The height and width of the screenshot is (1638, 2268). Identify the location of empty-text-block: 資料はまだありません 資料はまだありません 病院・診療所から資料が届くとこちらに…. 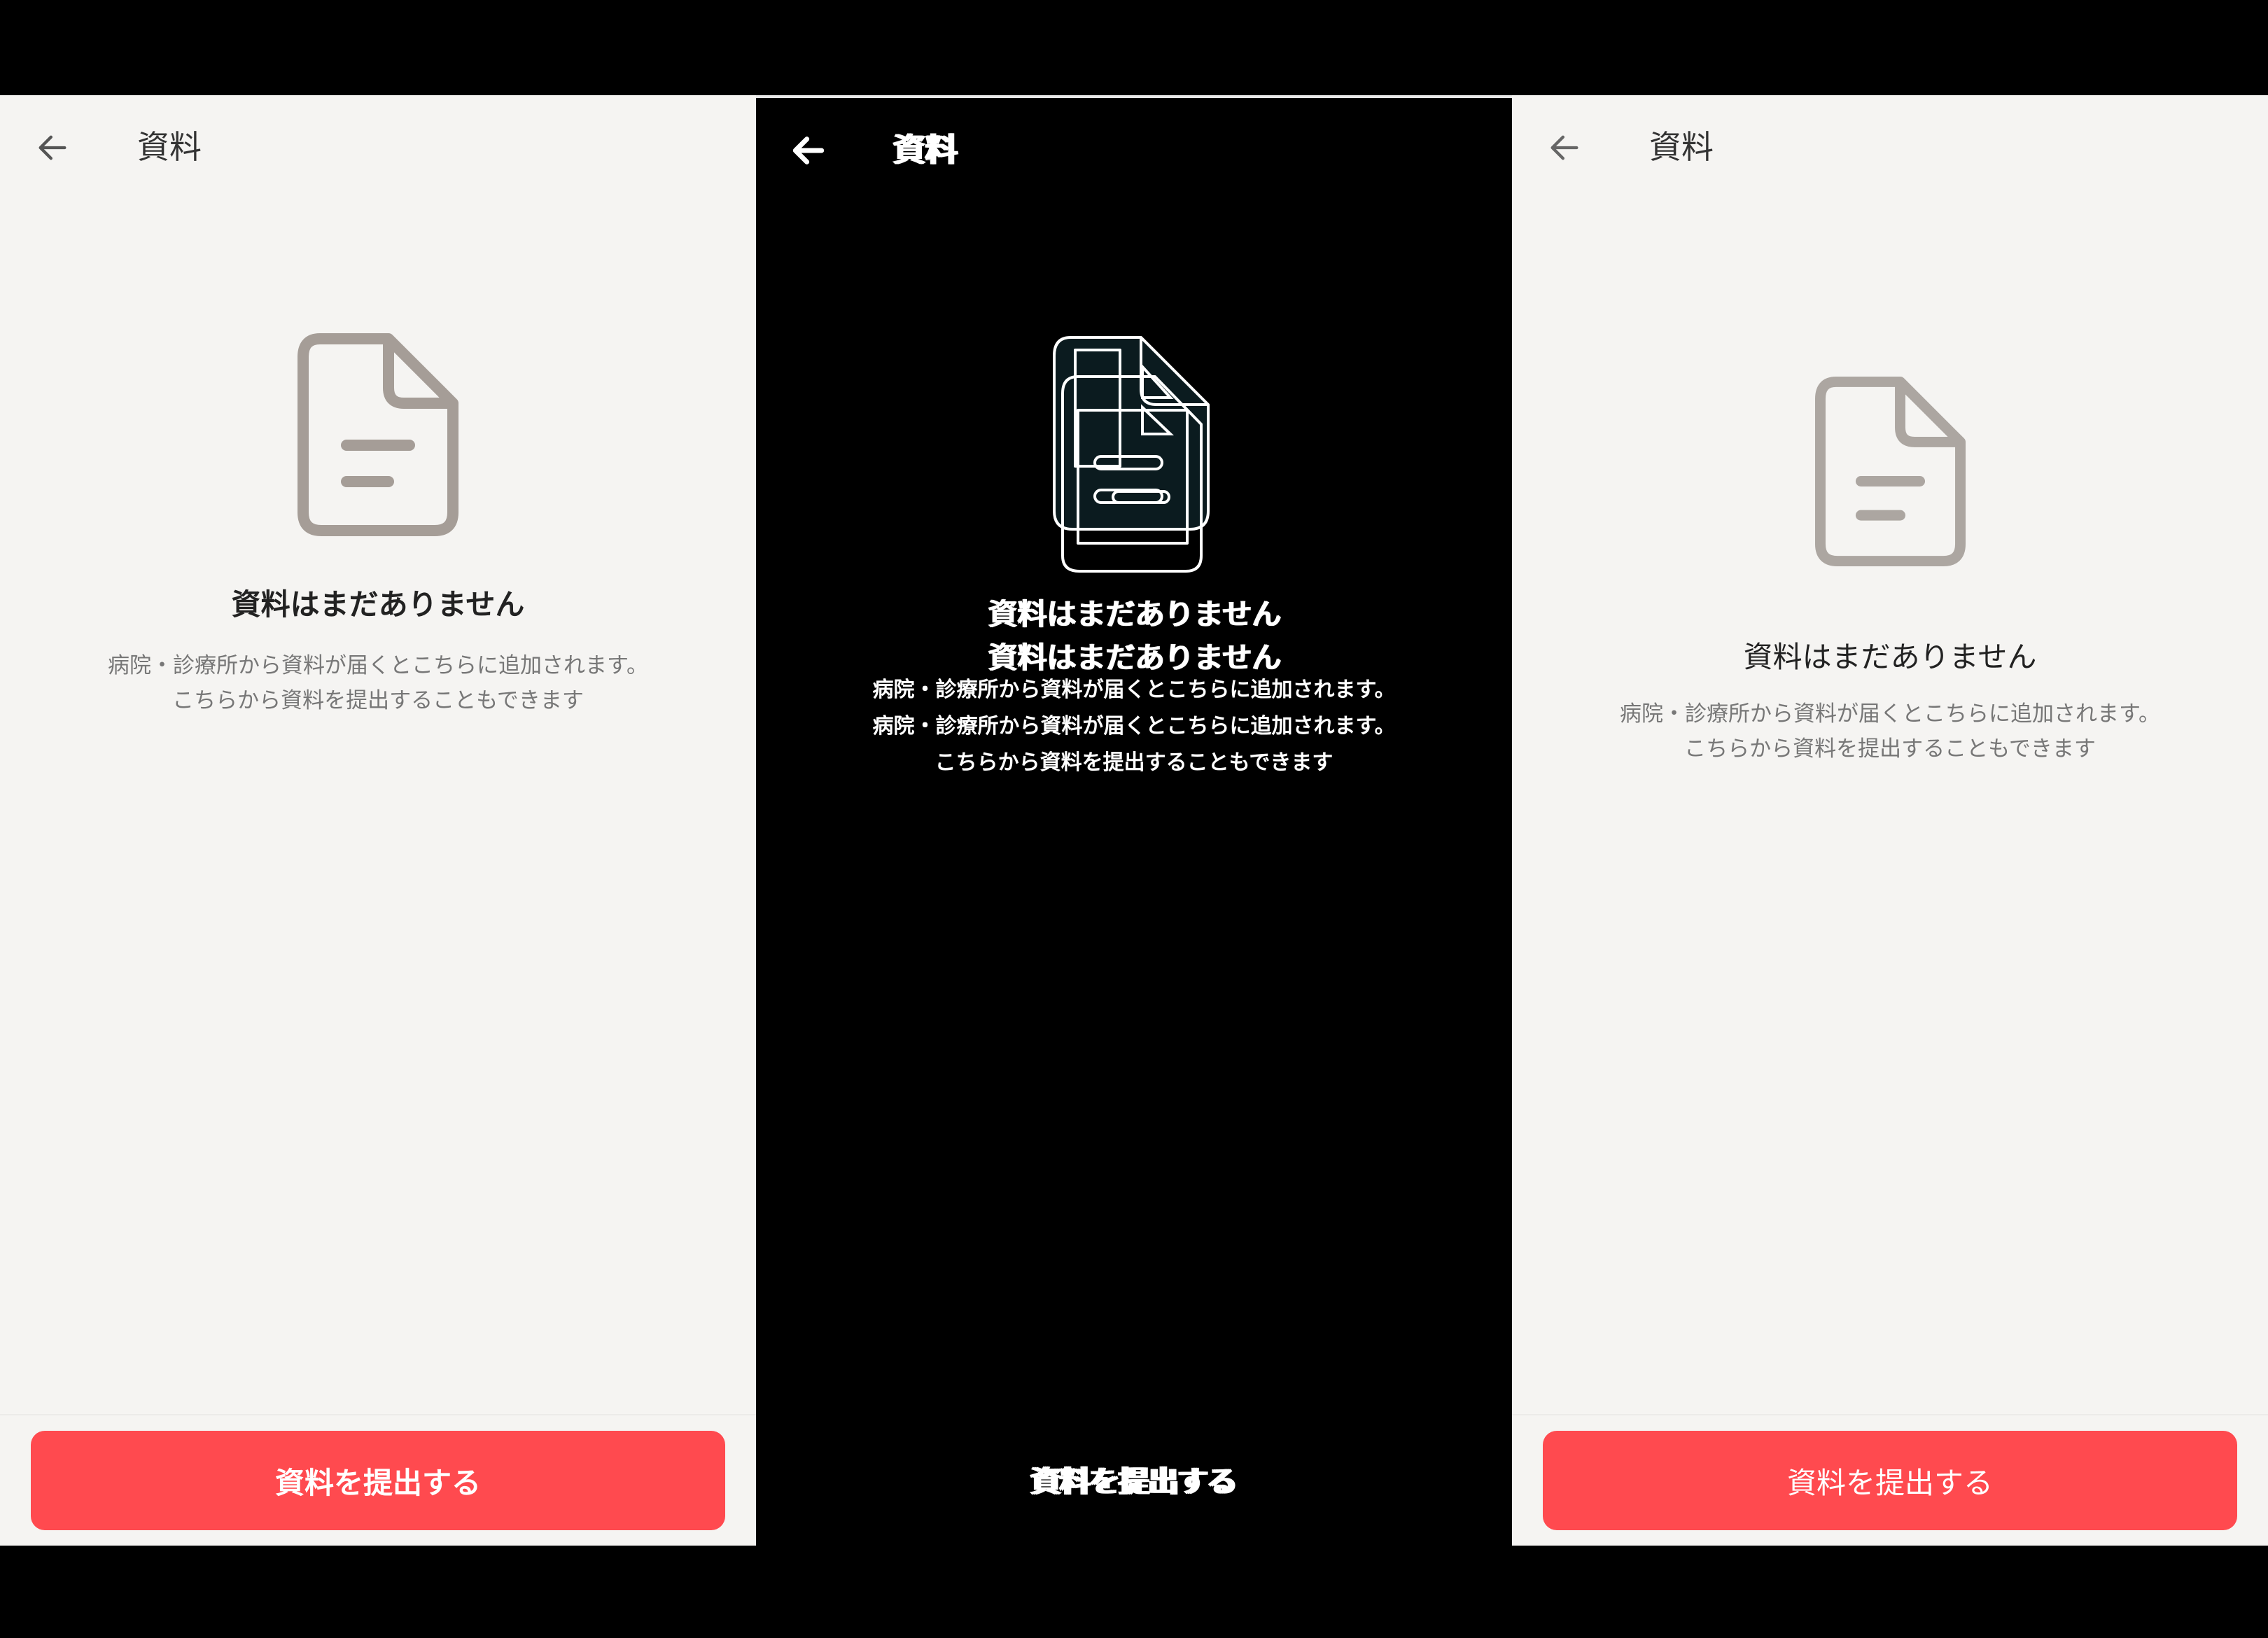
(1134, 685).